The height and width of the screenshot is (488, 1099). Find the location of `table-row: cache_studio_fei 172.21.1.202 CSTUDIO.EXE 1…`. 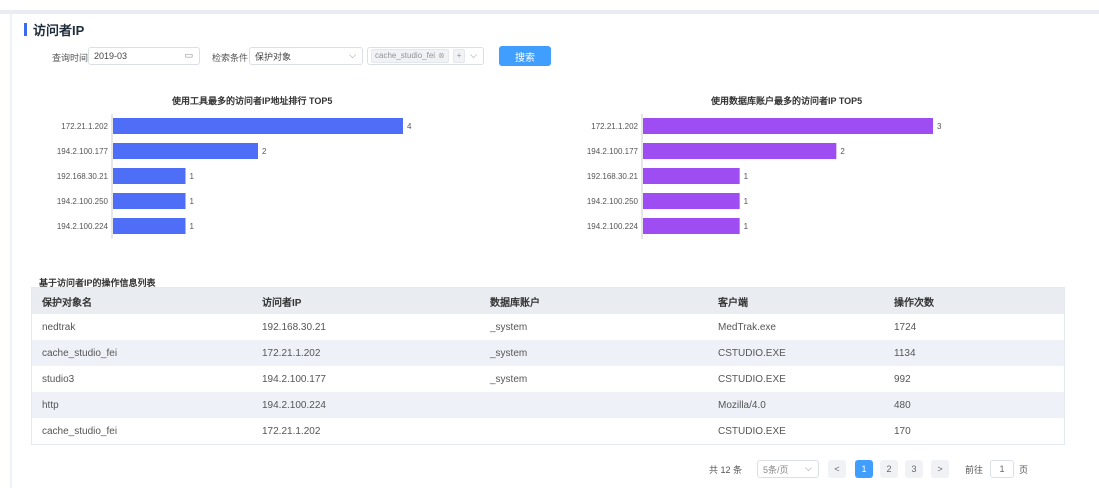

table-row: cache_studio_fei 172.21.1.202 CSTUDIO.EXE 1… is located at coordinates (548, 431).